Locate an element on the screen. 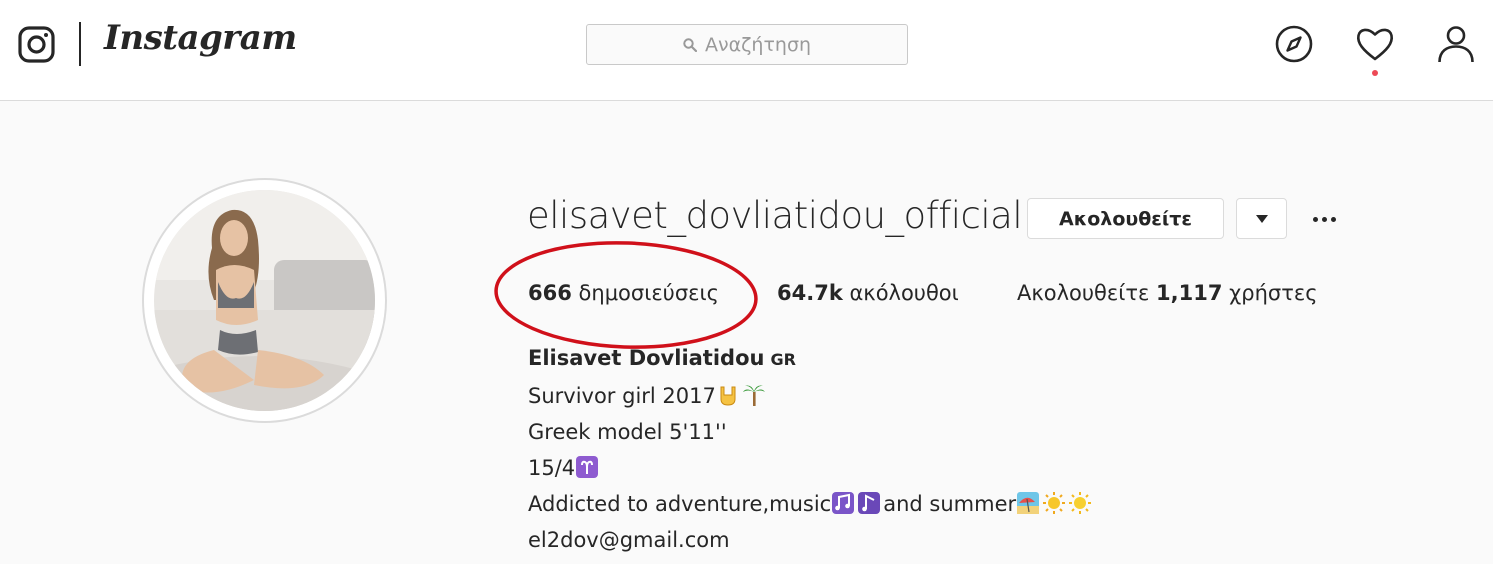 This screenshot has height=564, width=1493. profile-full-name: Elisavet Dovliatidou is located at coordinates (646, 358).